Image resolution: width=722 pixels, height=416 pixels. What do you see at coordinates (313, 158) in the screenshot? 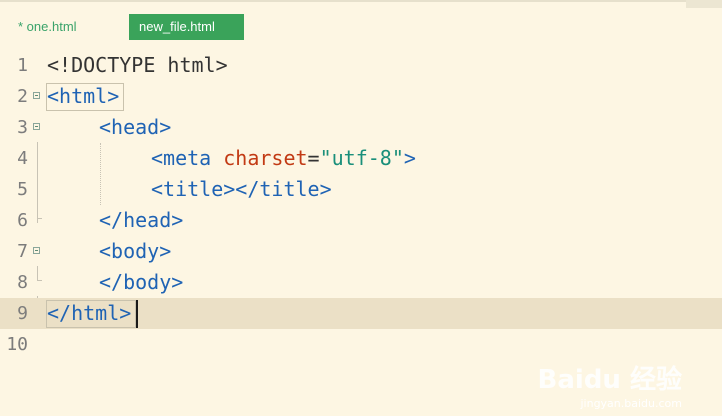
I see `equals-token: =` at bounding box center [313, 158].